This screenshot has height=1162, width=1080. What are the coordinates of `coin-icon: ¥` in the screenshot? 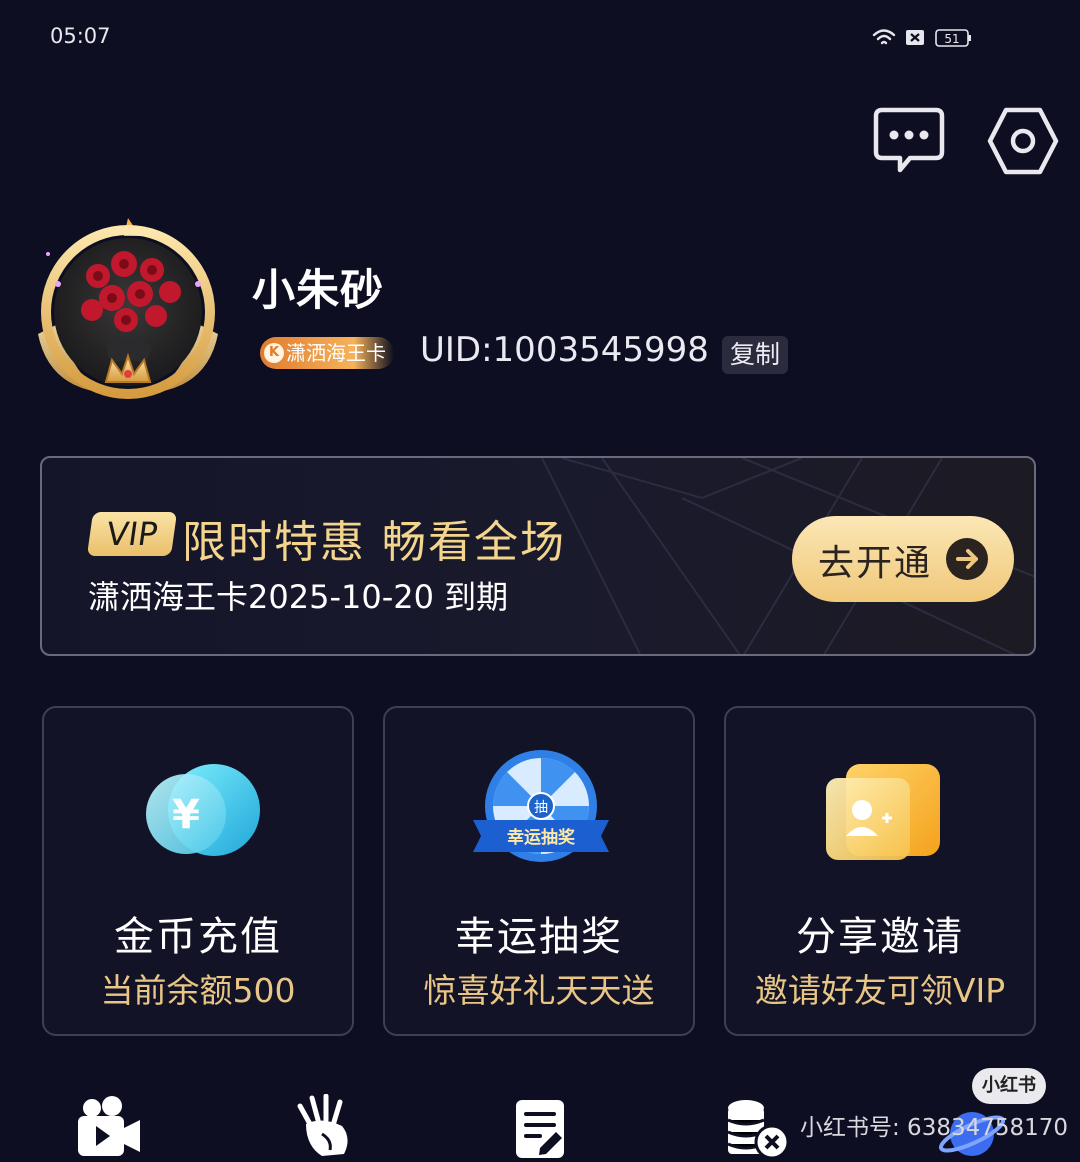 It's located at (200, 813).